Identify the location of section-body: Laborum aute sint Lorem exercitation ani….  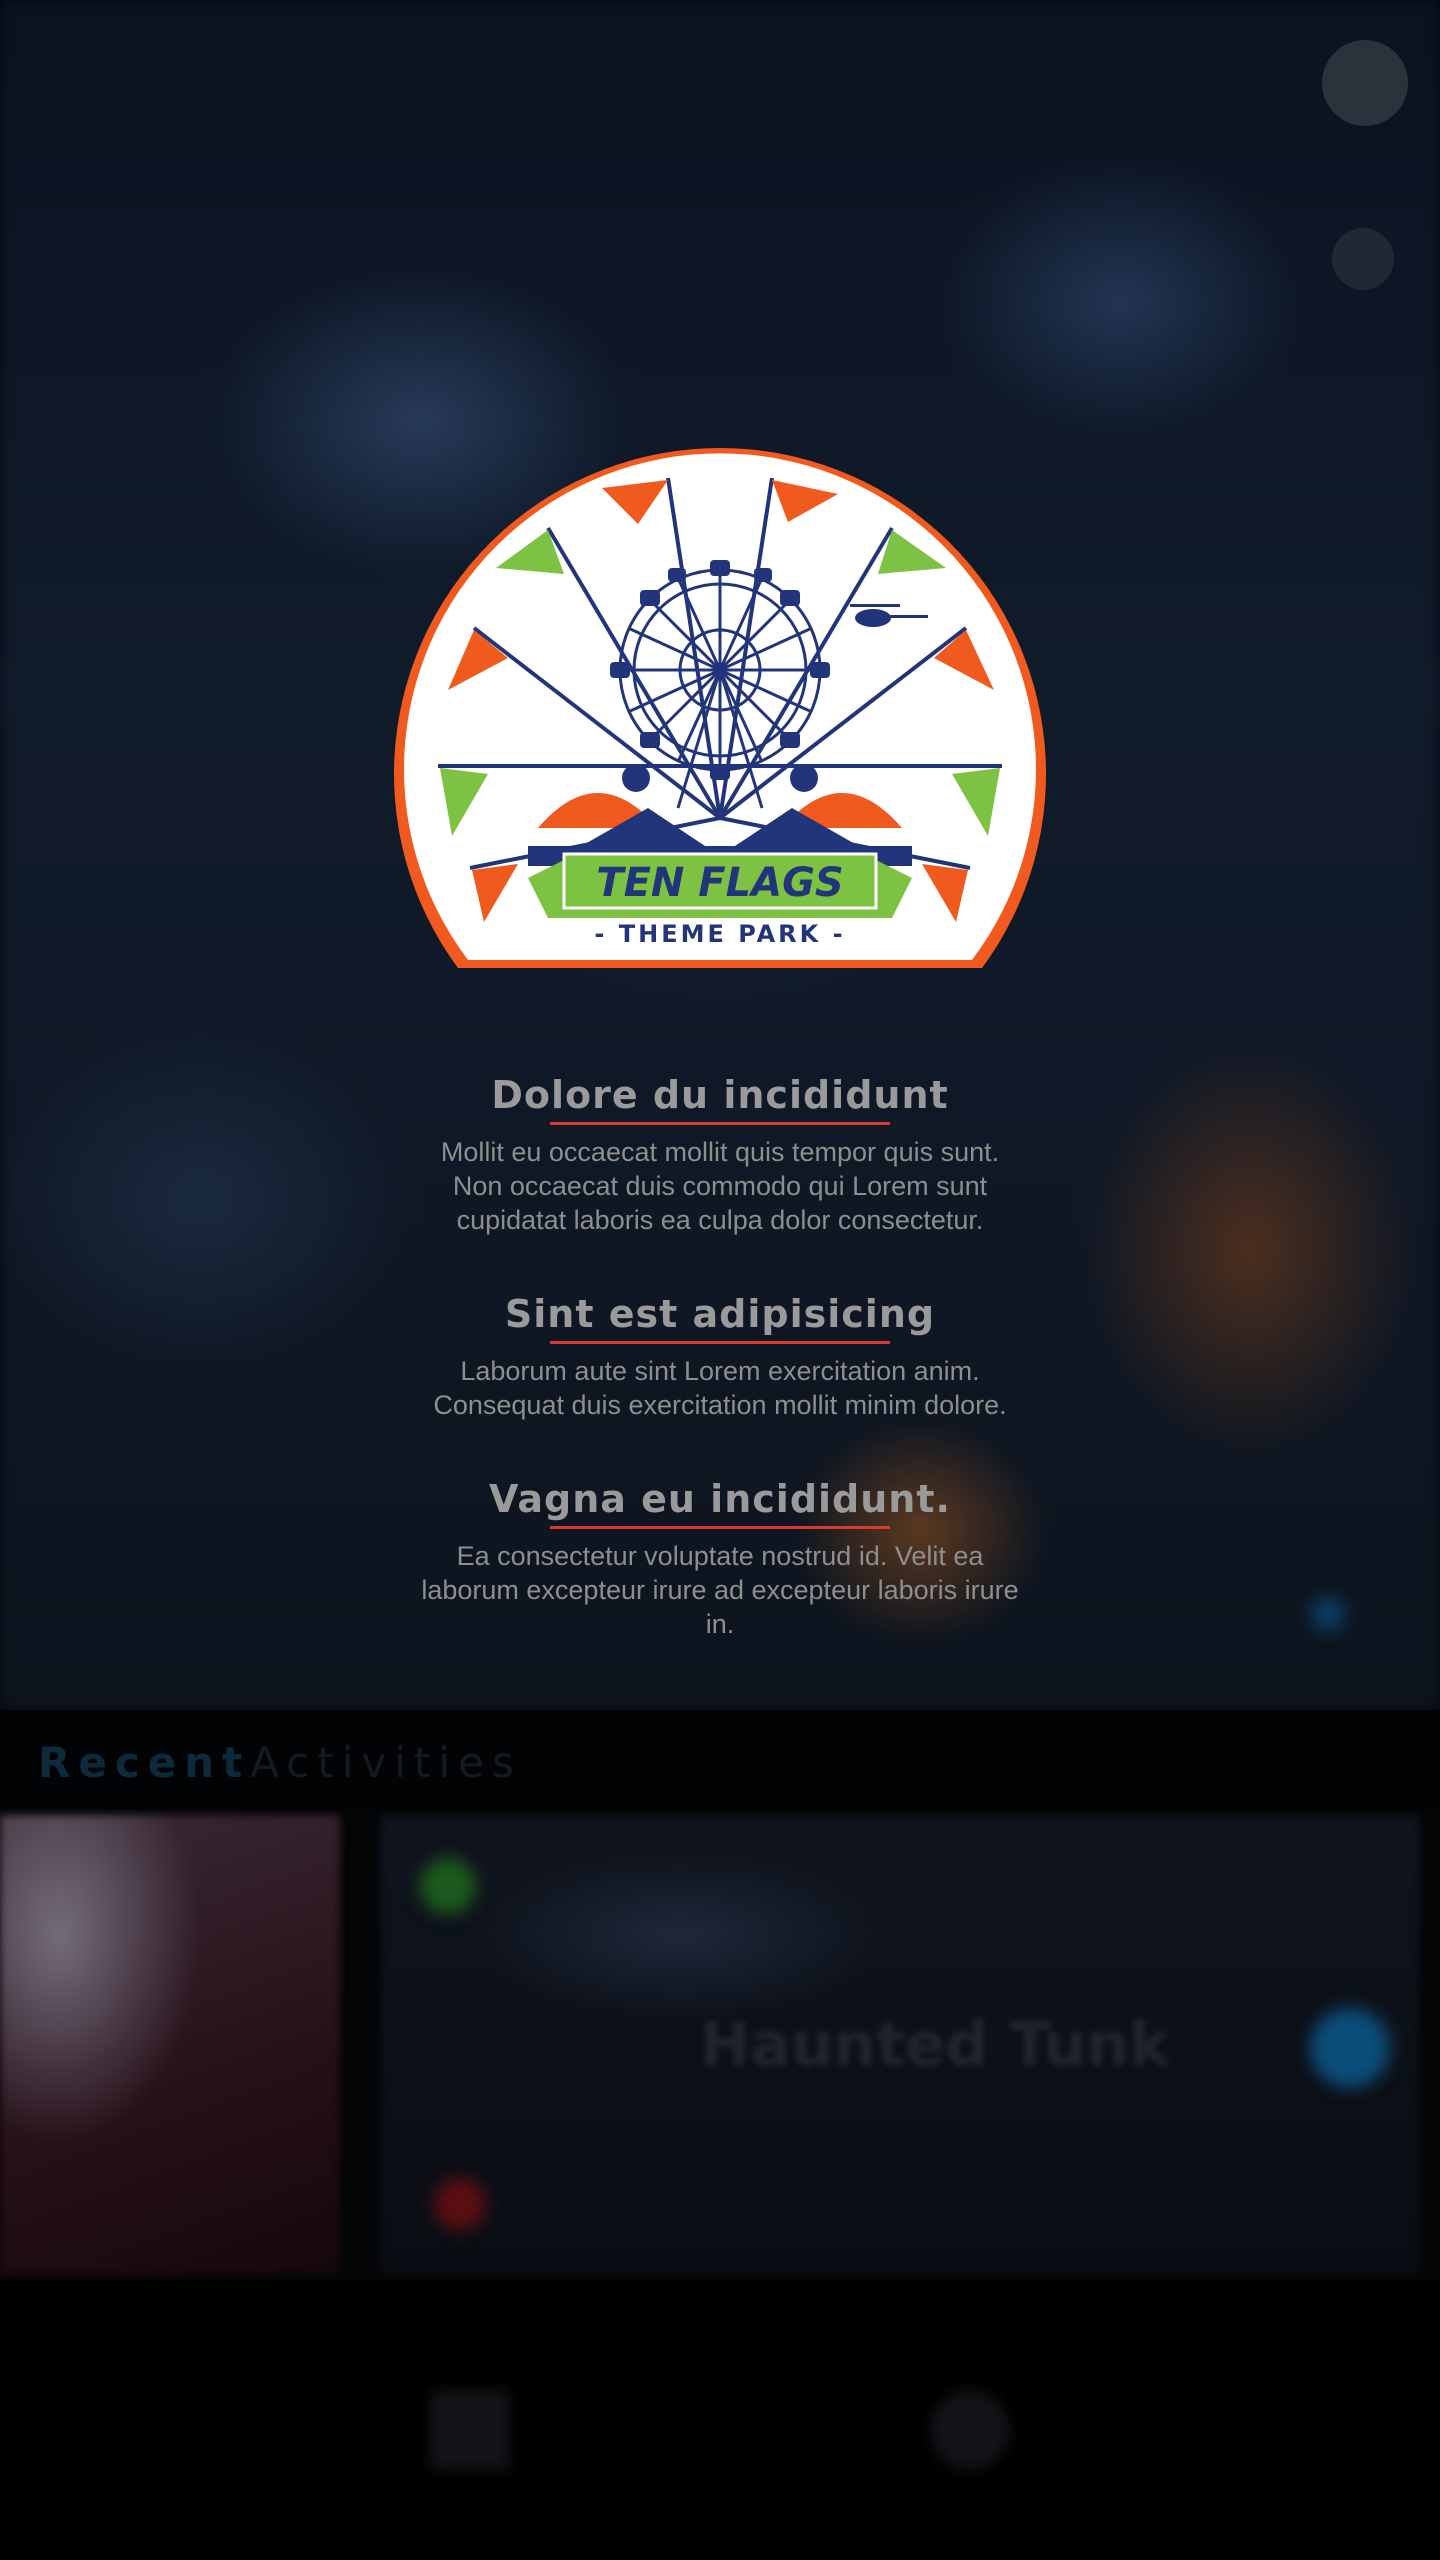
(720, 1388).